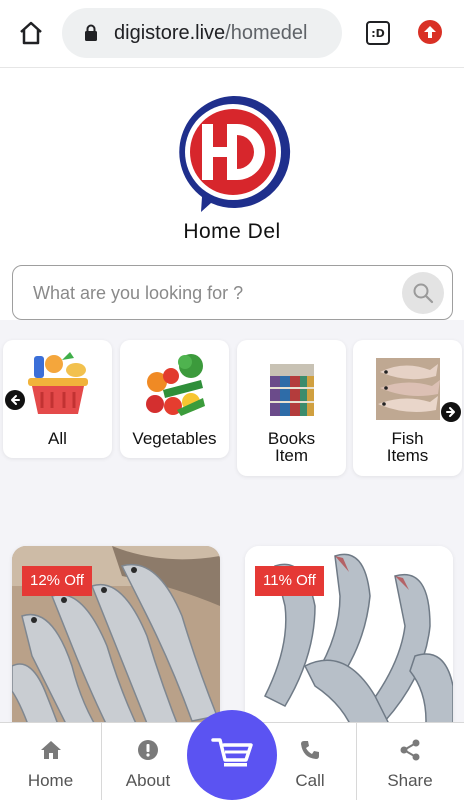  Describe the element at coordinates (57, 383) in the screenshot. I see `grocery-basket-icon` at that location.